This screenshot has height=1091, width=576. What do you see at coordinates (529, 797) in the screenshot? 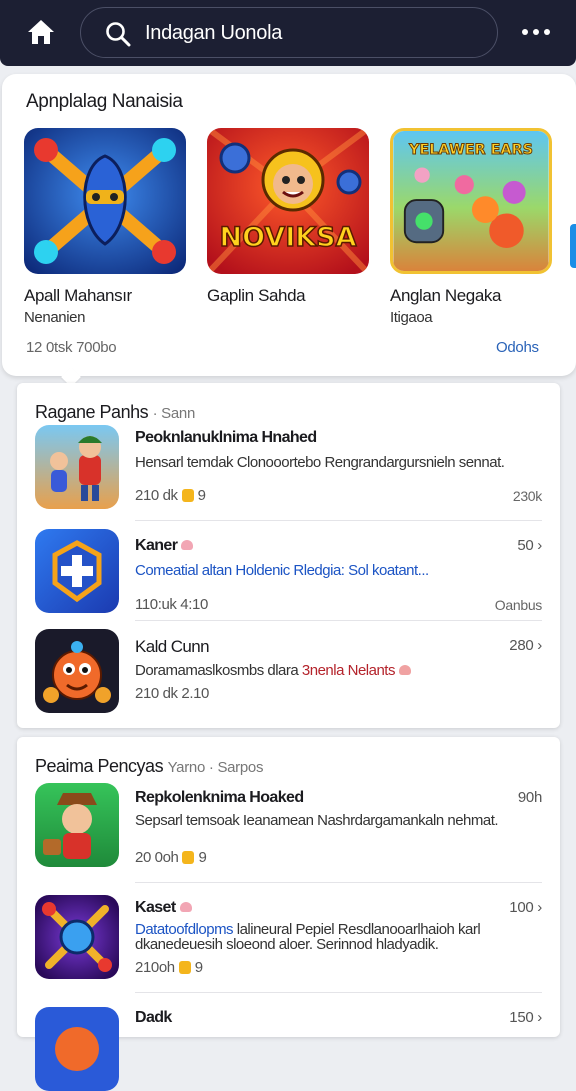
I see `list-item-time: 90h` at bounding box center [529, 797].